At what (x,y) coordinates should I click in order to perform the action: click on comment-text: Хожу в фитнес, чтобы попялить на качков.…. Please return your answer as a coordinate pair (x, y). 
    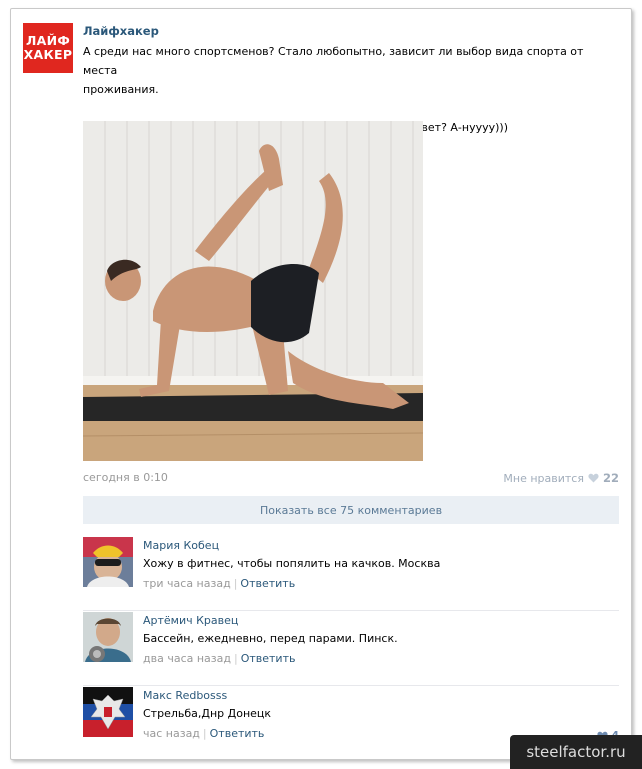
    Looking at the image, I should click on (292, 563).